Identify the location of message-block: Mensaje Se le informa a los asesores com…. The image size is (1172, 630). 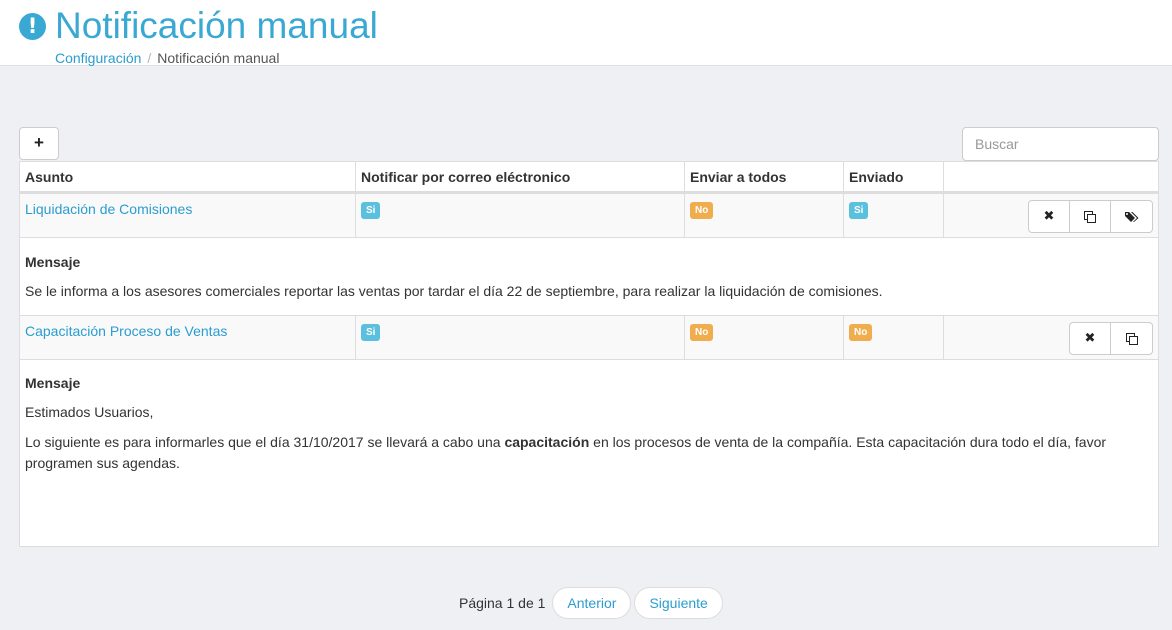
(586, 281).